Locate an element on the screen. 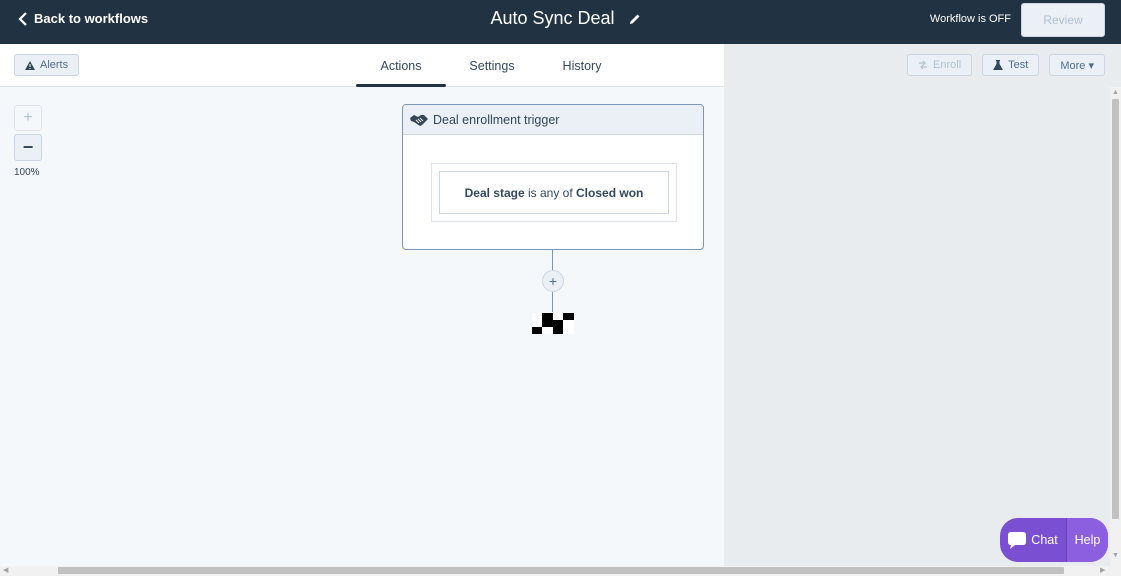 Image resolution: width=1121 pixels, height=576 pixels. back-label: Back to workflows is located at coordinates (91, 18).